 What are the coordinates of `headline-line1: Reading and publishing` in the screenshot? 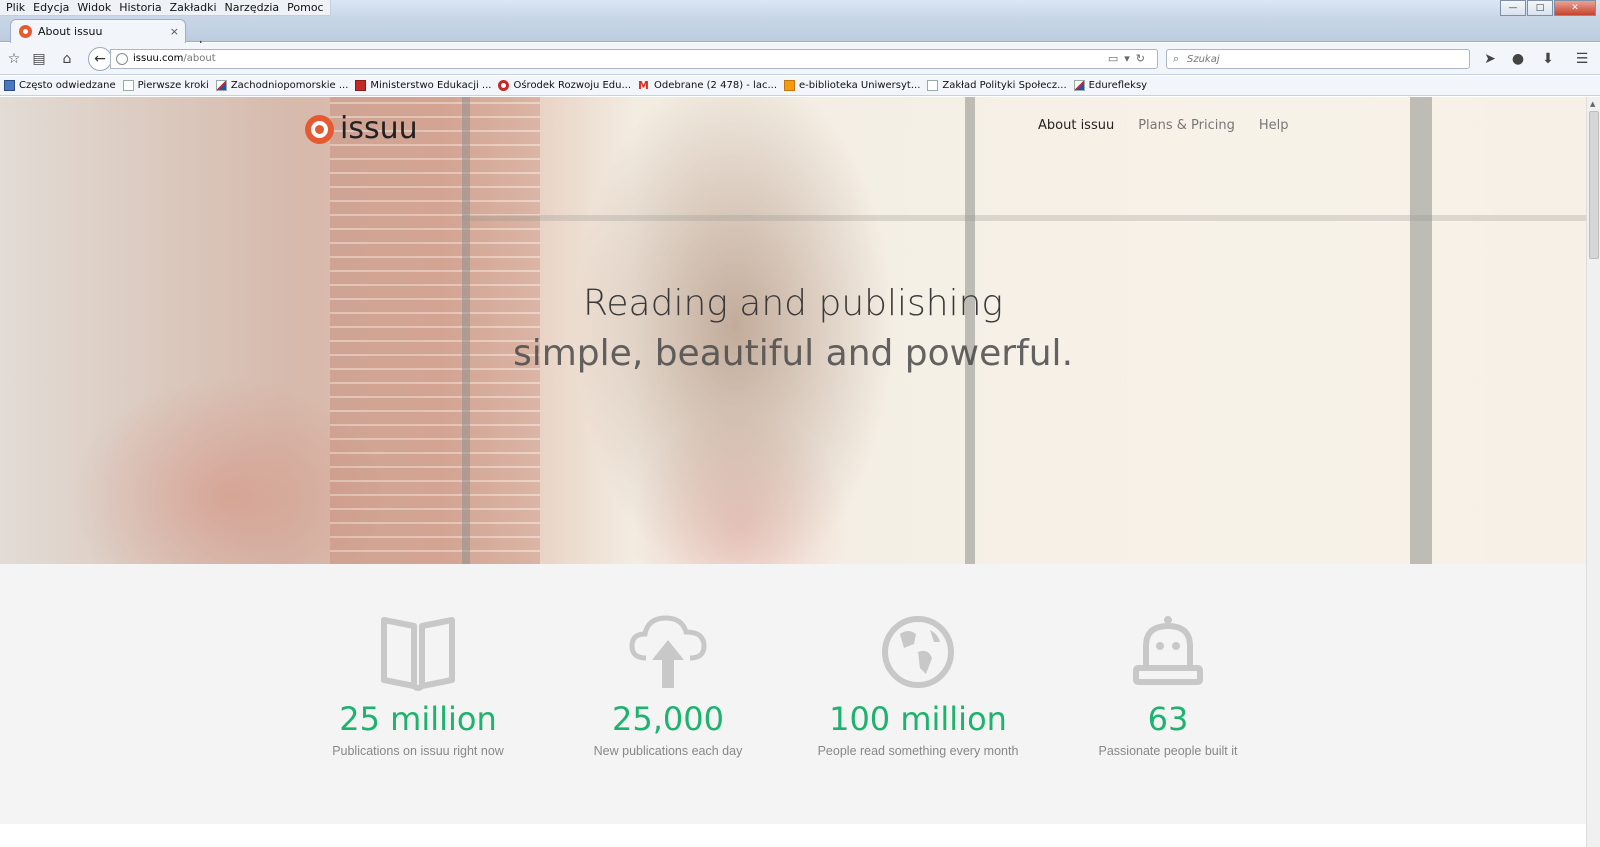 It's located at (792, 303).